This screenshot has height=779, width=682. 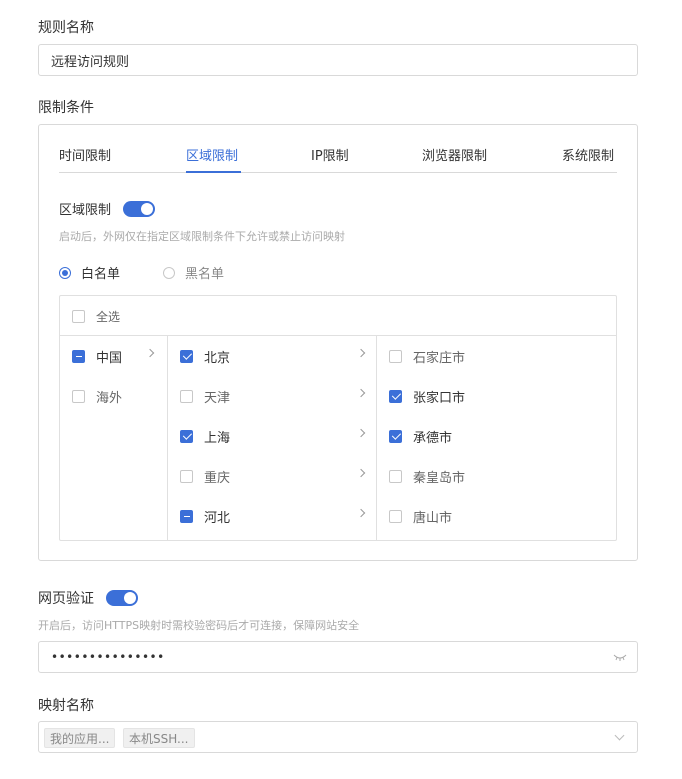 I want to click on rule-name-label: 规则名称, so click(x=66, y=28).